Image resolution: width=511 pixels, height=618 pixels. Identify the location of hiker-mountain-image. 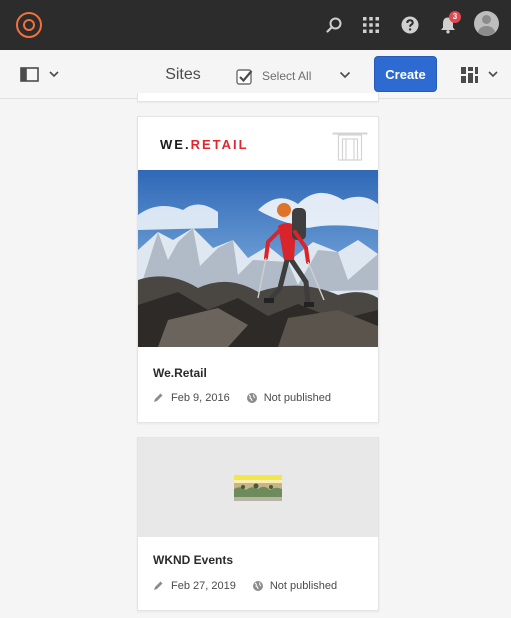
(258, 258).